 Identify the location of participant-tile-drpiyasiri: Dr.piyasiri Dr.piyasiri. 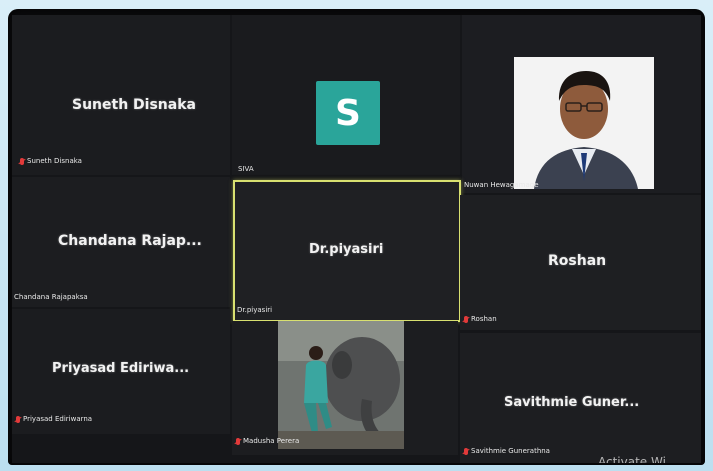
(347, 251).